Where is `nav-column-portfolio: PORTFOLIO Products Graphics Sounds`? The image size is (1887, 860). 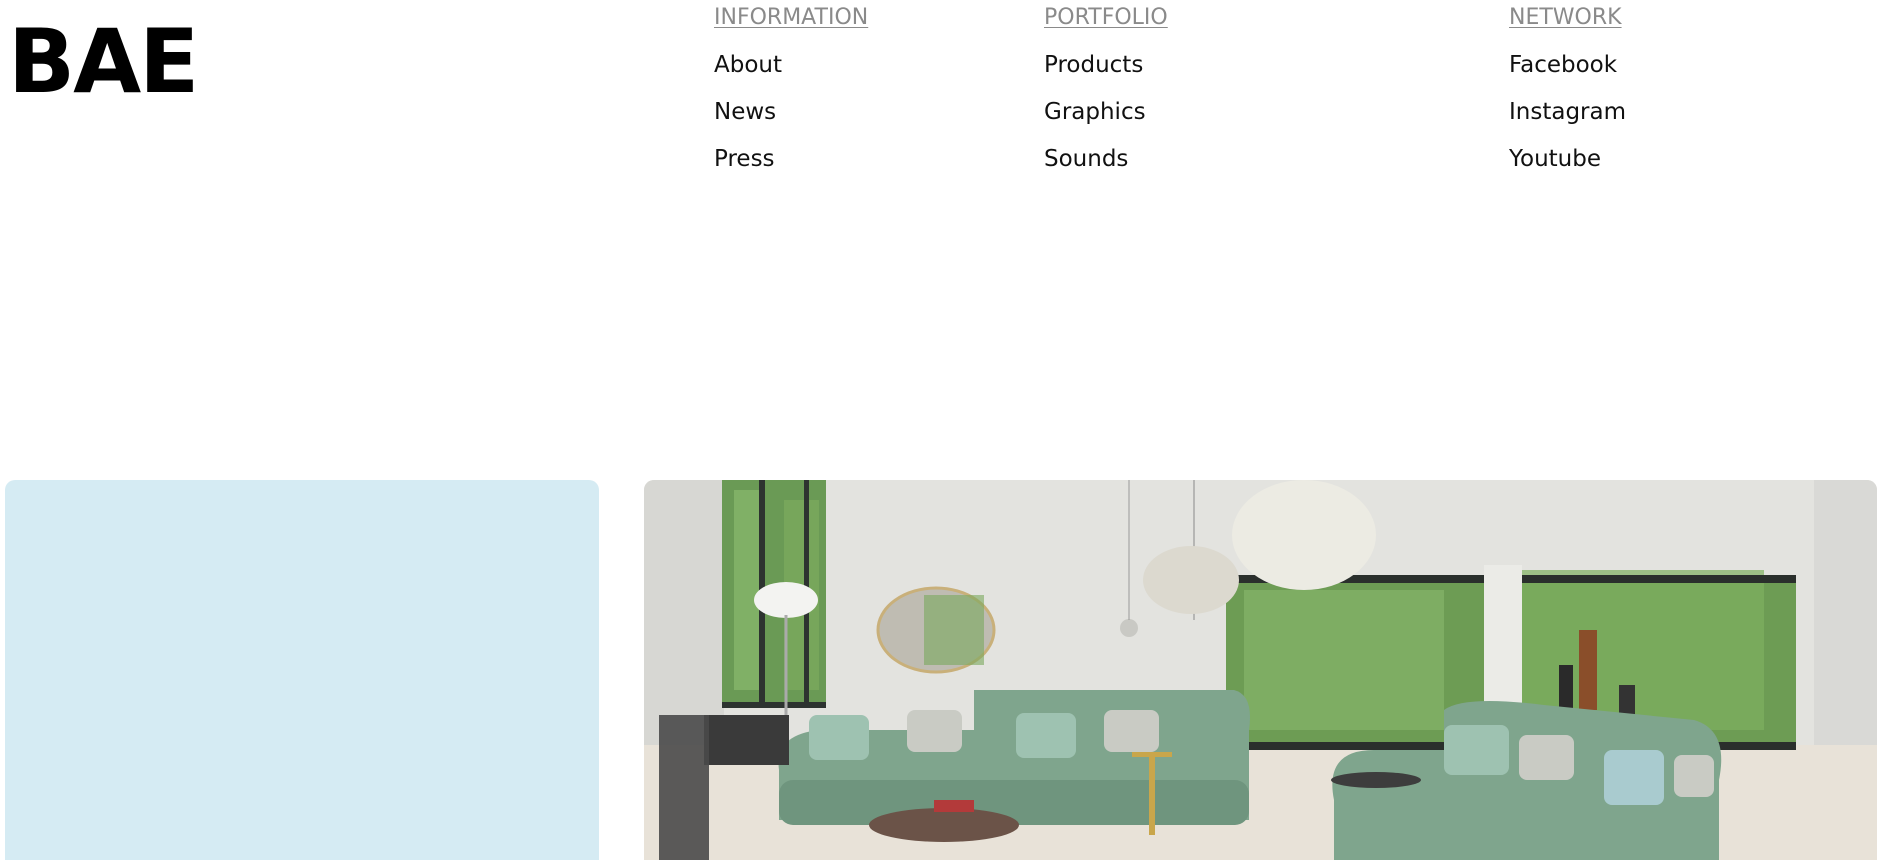
nav-column-portfolio: PORTFOLIO Products Graphics Sounds is located at coordinates (1106, 98).